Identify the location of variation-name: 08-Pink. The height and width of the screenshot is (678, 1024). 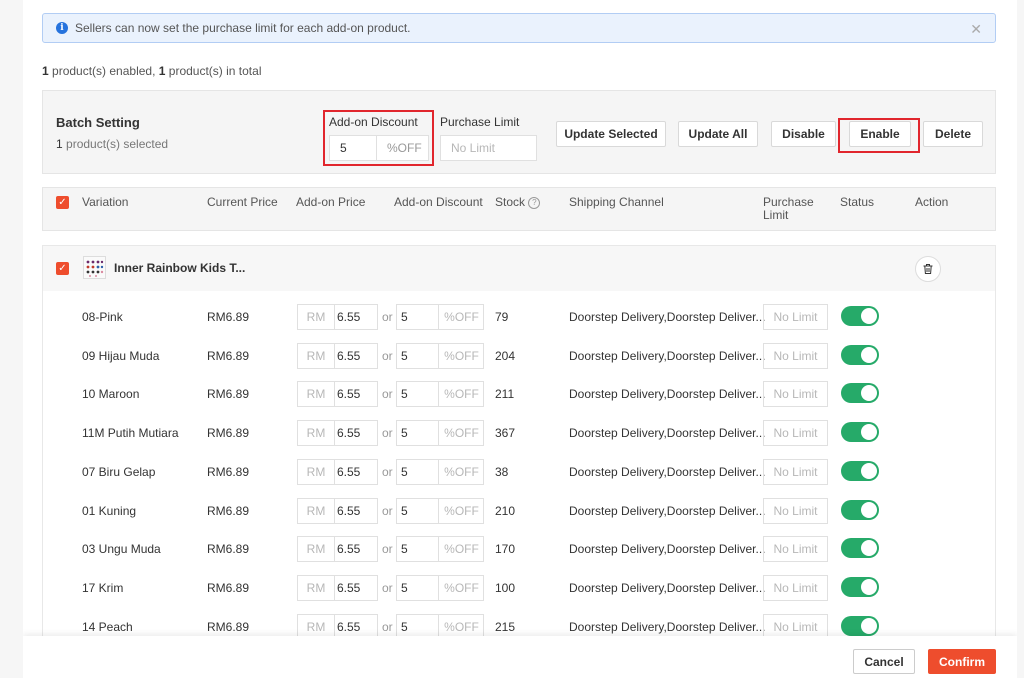
(102, 317).